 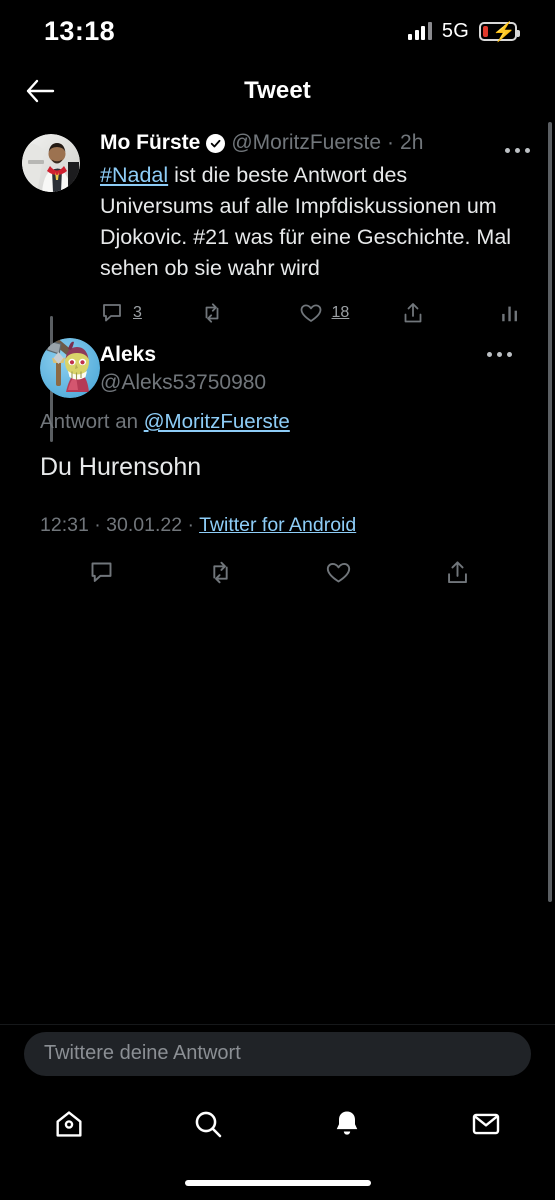 I want to click on reply-to-prefix: Antwort an, so click(x=89, y=421).